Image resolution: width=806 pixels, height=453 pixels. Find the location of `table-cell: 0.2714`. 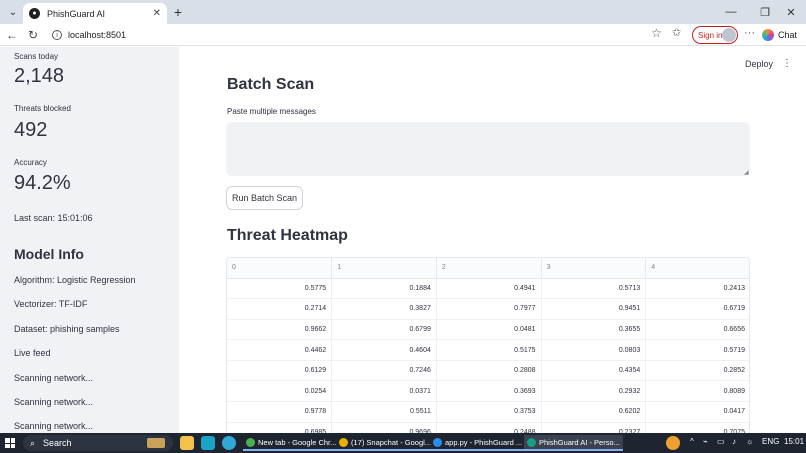

table-cell: 0.2714 is located at coordinates (280, 309).